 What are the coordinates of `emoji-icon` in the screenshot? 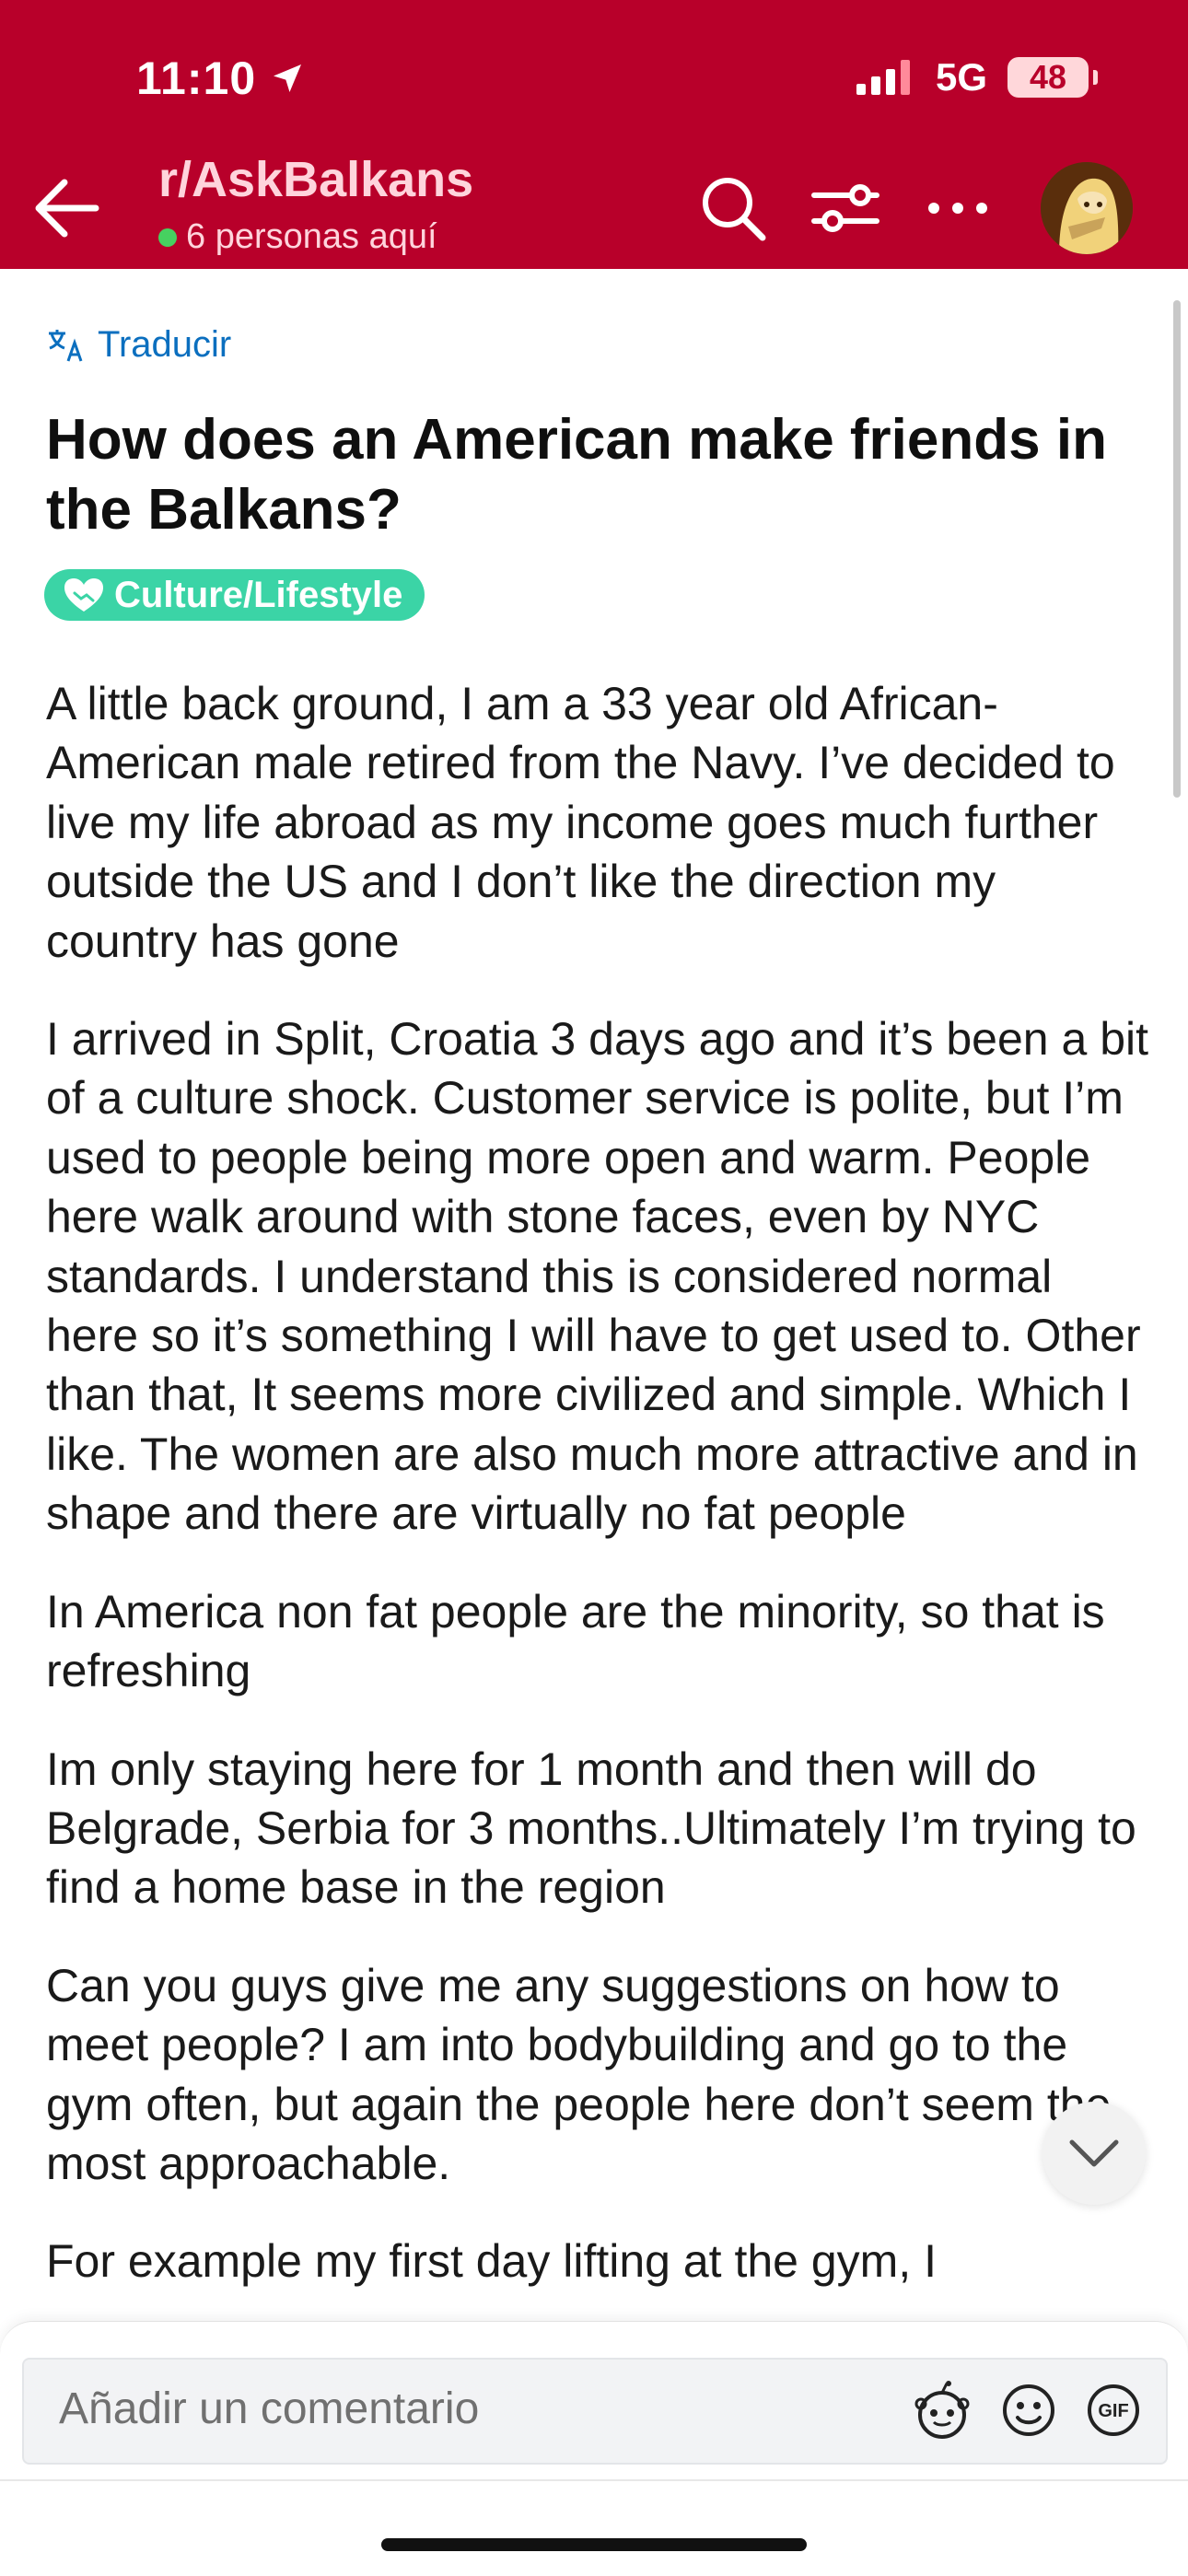 It's located at (1028, 2410).